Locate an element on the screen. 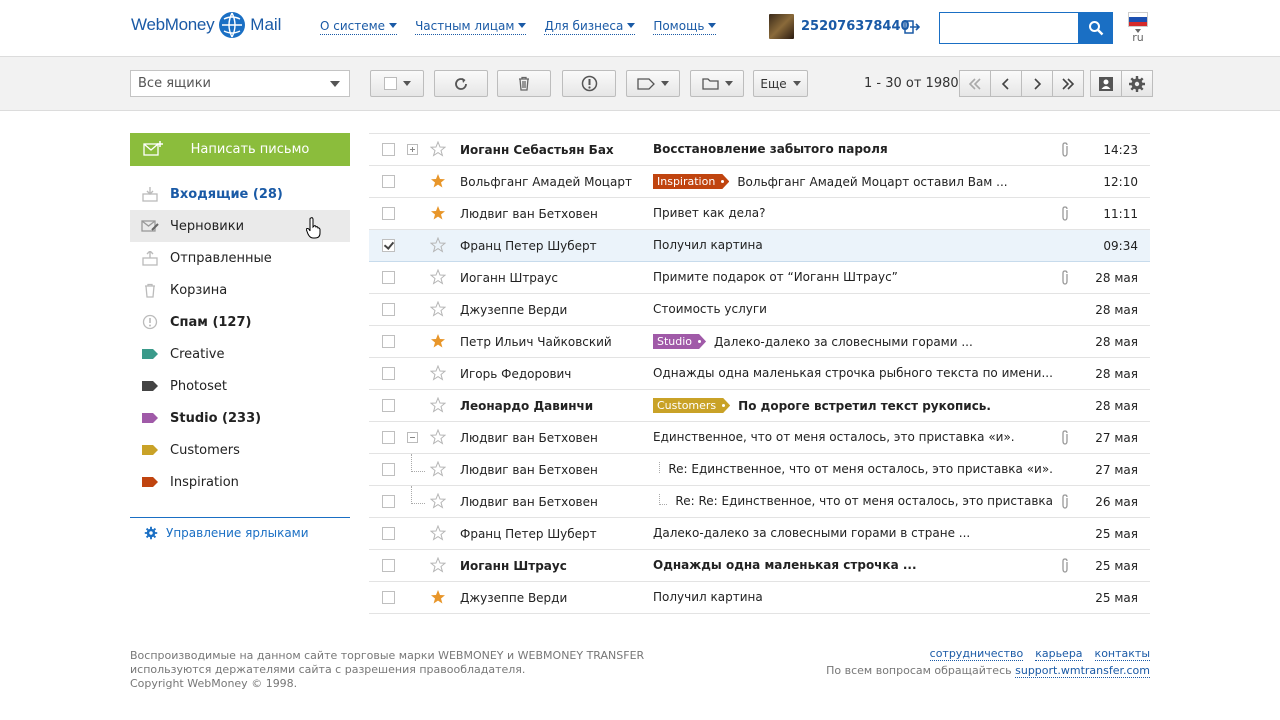 This screenshot has height=720, width=1280. first-page-button is located at coordinates (975, 83).